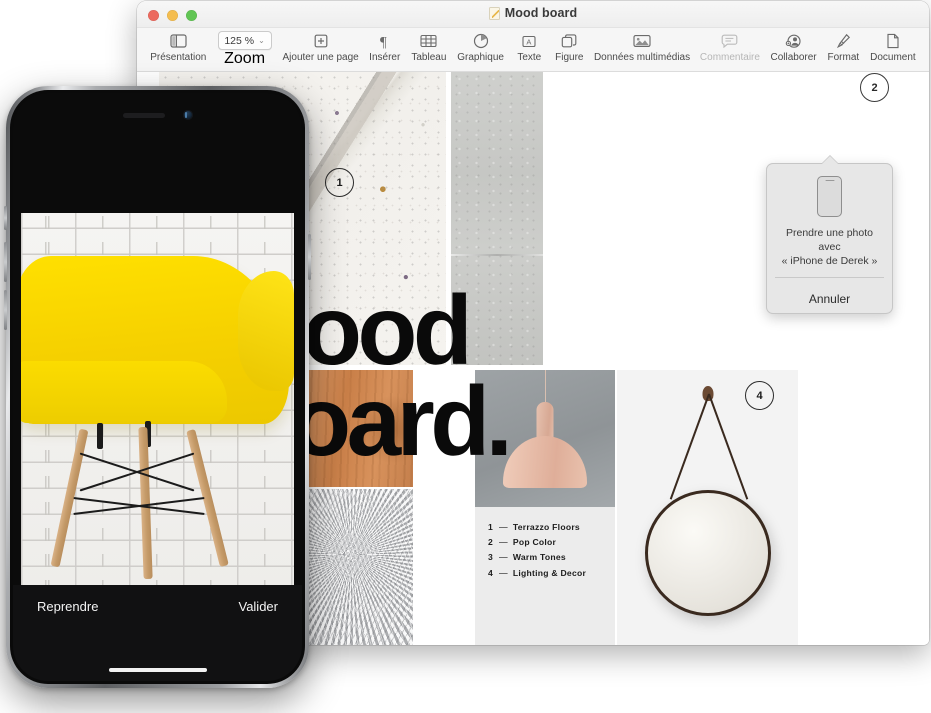 This screenshot has height=713, width=931. I want to click on toolbar-item-insert: ¶ Insérer, so click(385, 47).